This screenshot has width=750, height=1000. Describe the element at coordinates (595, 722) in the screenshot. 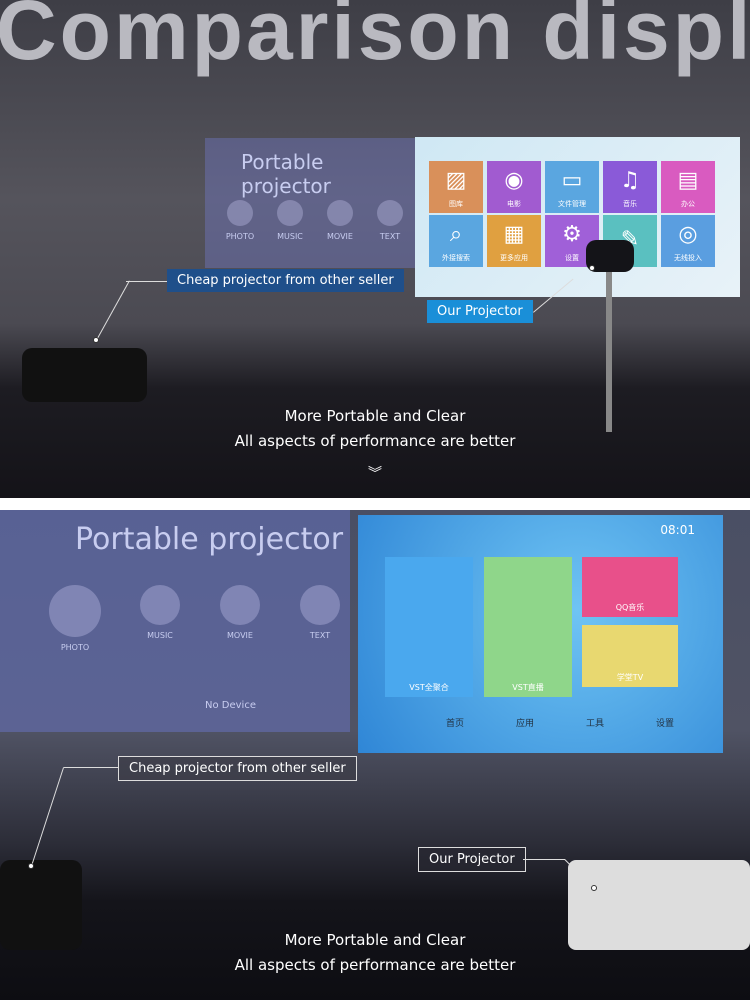

I see `nav-tab: 工具` at that location.